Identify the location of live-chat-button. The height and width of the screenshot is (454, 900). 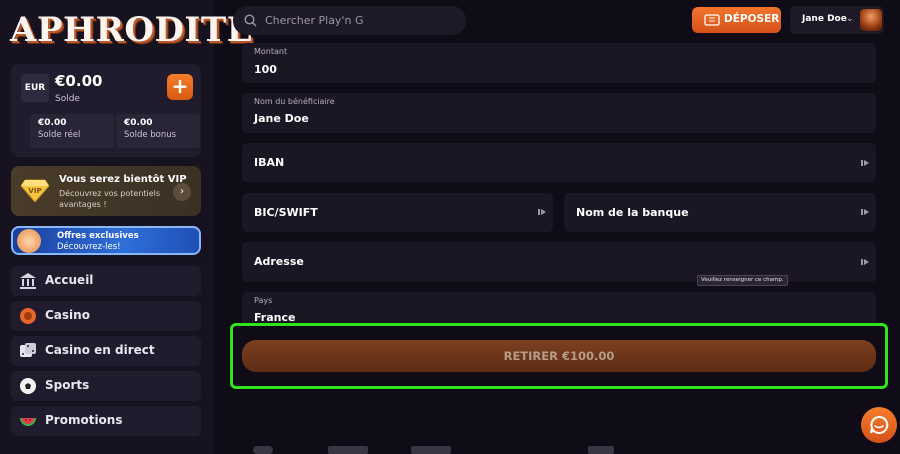
(879, 425).